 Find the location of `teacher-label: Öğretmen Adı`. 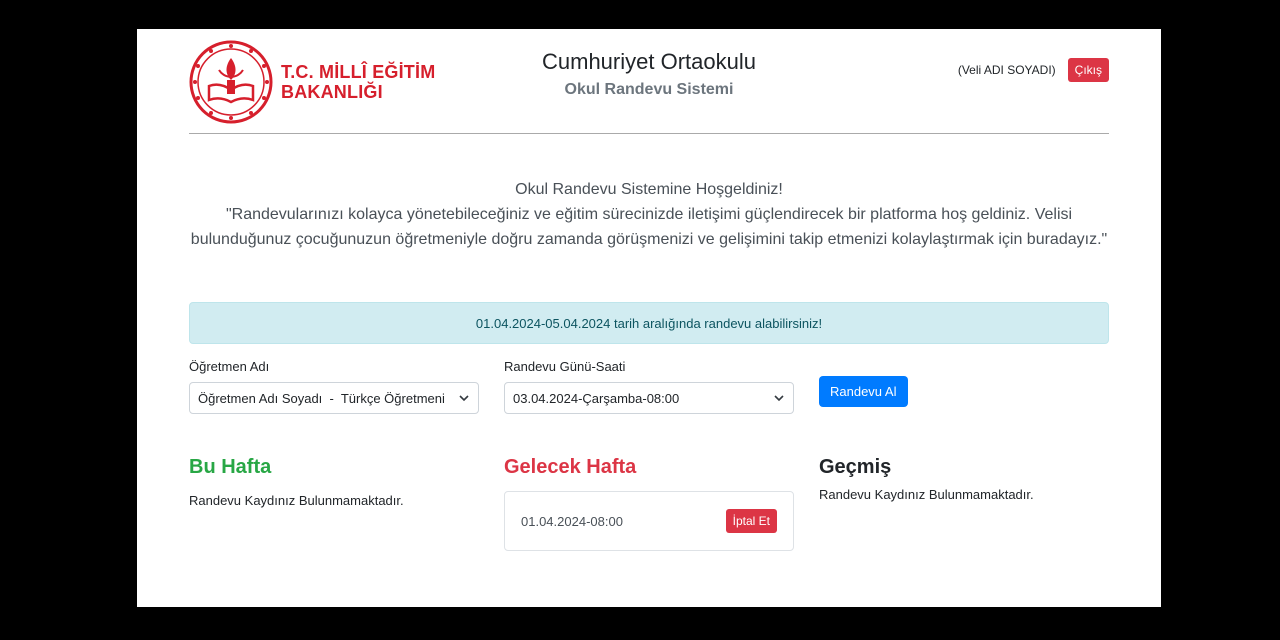

teacher-label: Öğretmen Adı is located at coordinates (229, 366).